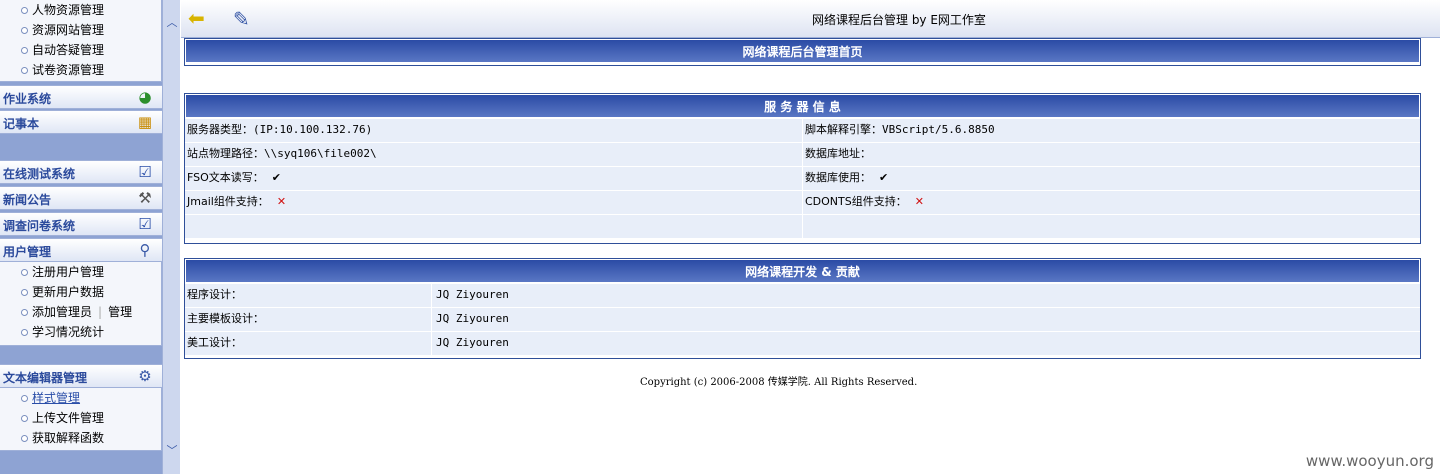 The image size is (1440, 474). Describe the element at coordinates (80, 332) in the screenshot. I see `menu-item-learning-stats: 学习情况统计` at that location.